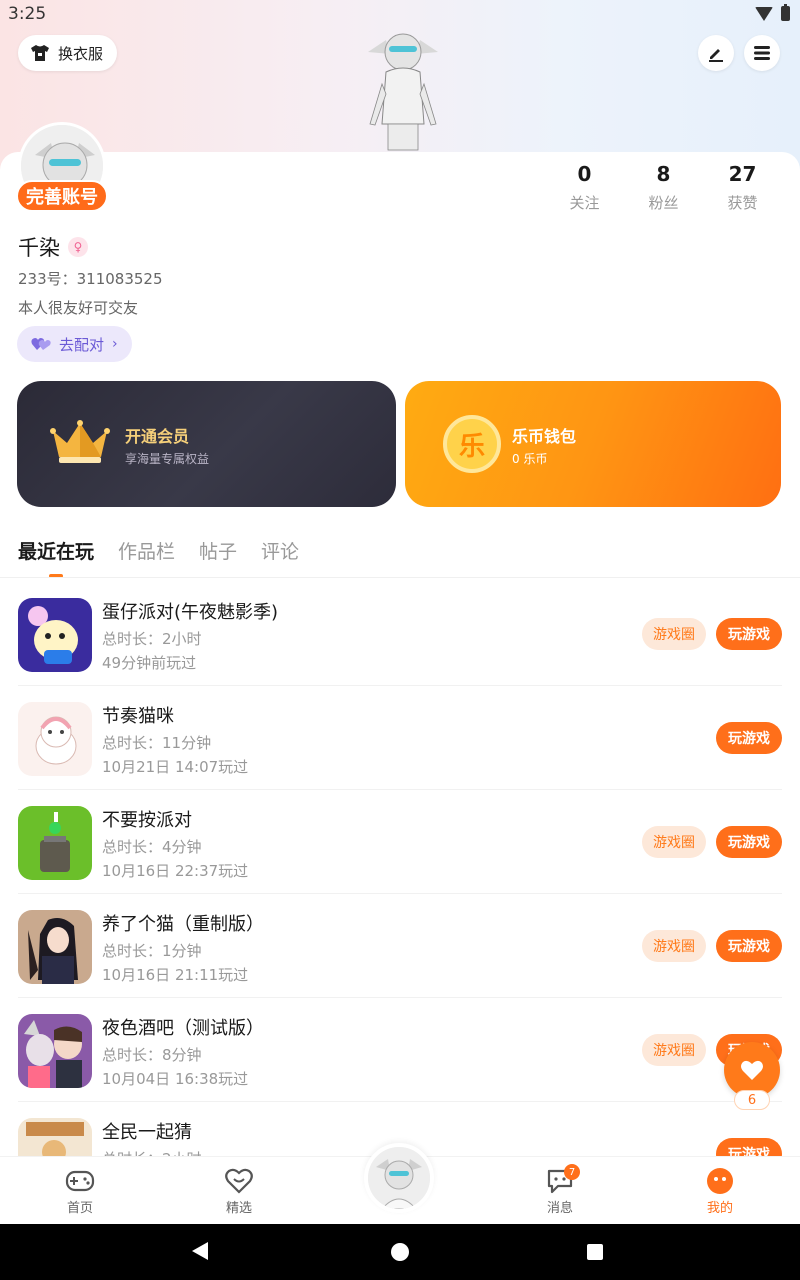 The image size is (800, 1280). I want to click on battery-icon, so click(785, 12).